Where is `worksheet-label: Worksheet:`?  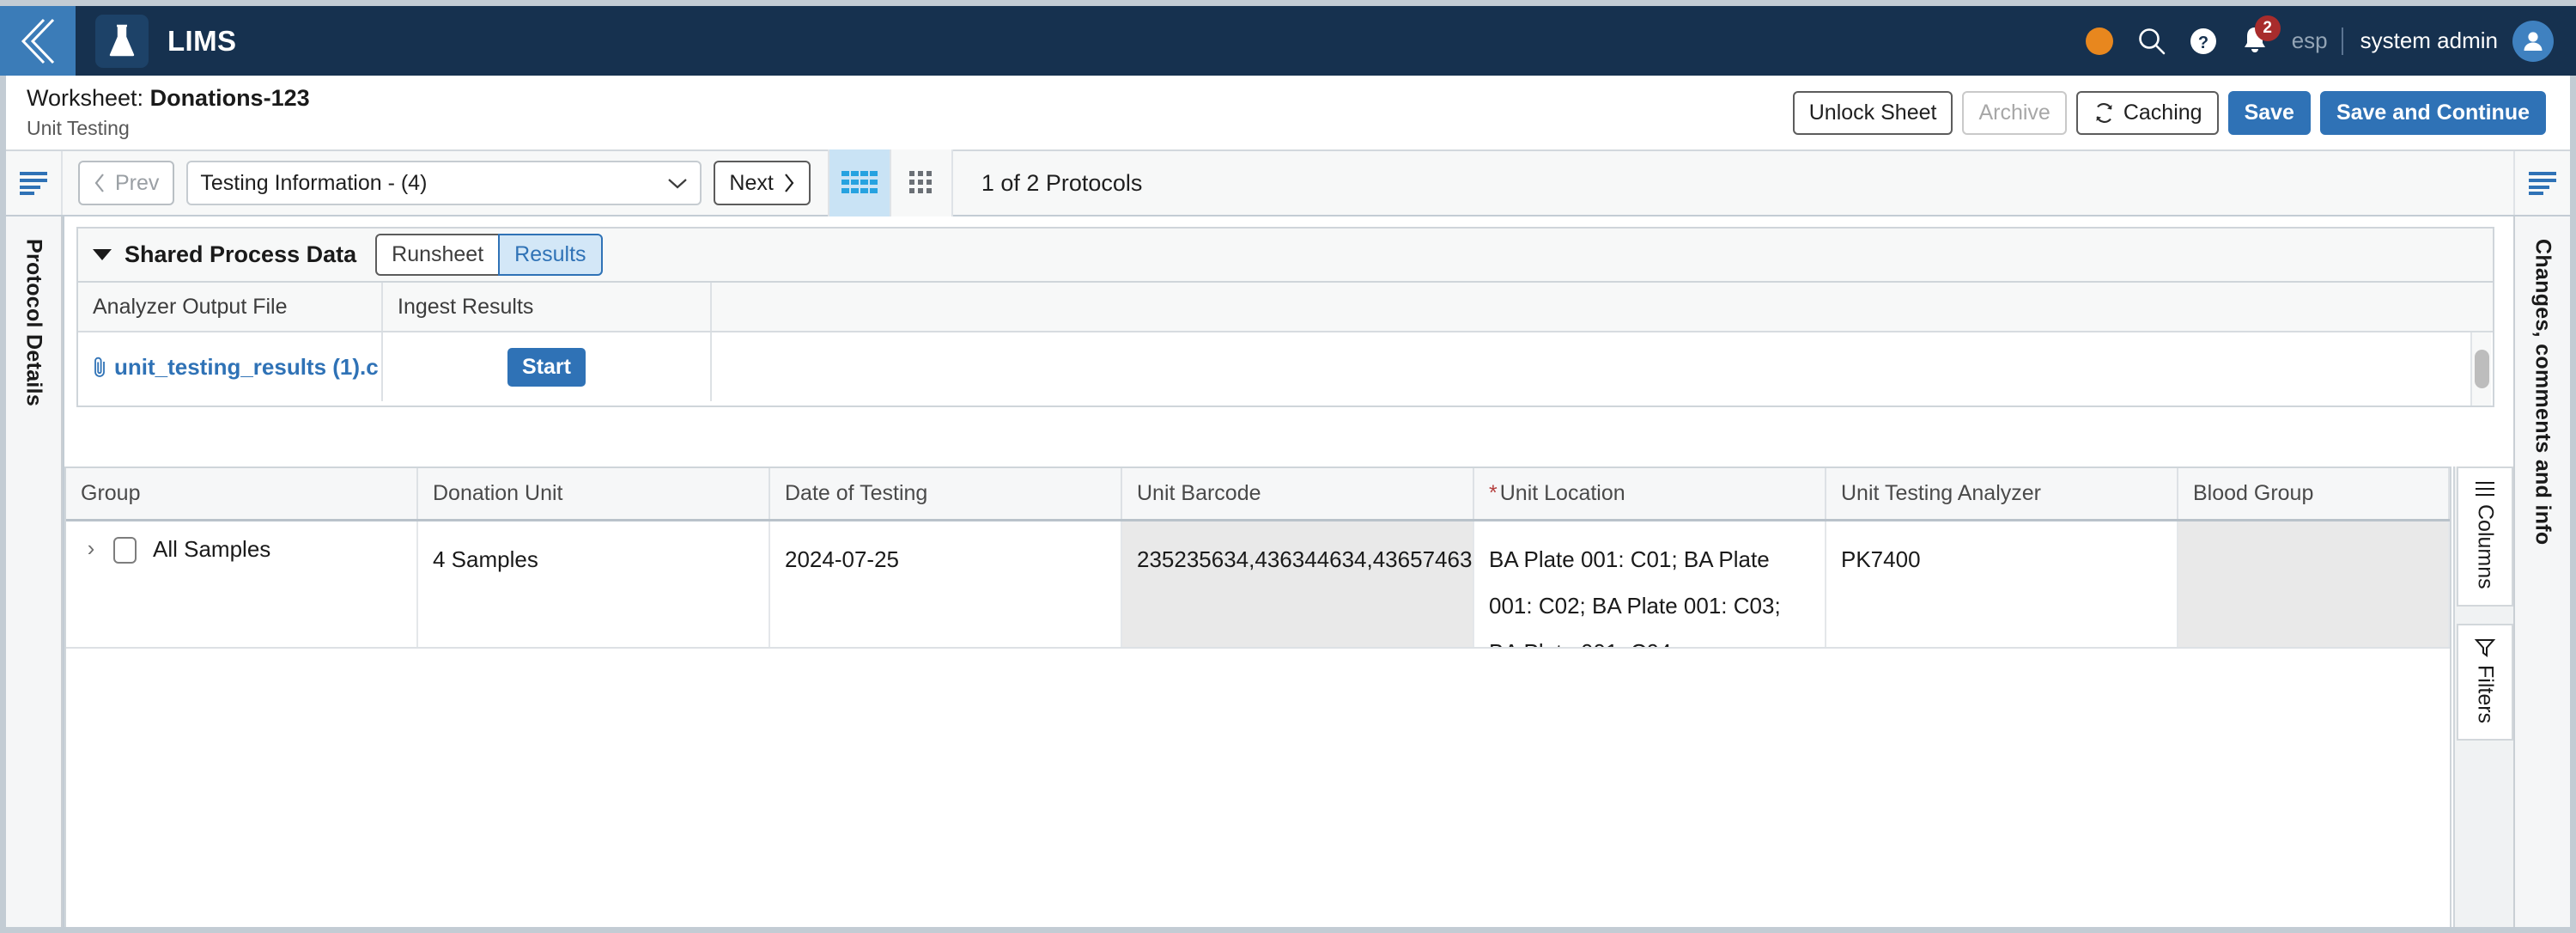 worksheet-label: Worksheet: is located at coordinates (85, 98).